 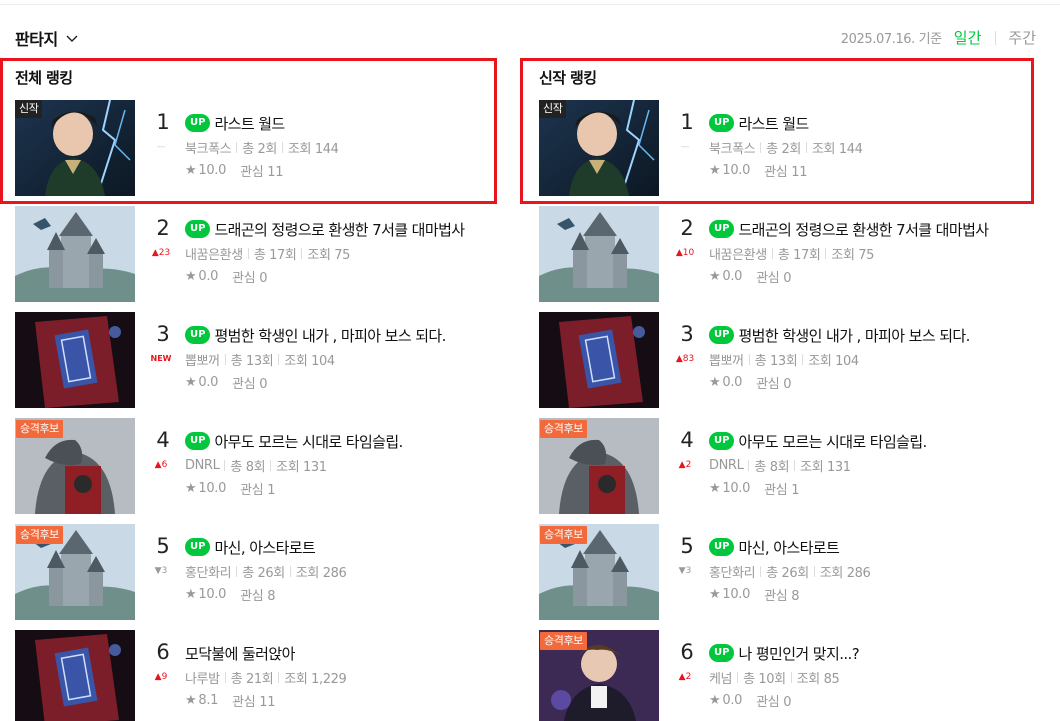 I want to click on ranking-toolbar: 2025.07.16. 기준 일간 주간, so click(x=938, y=37).